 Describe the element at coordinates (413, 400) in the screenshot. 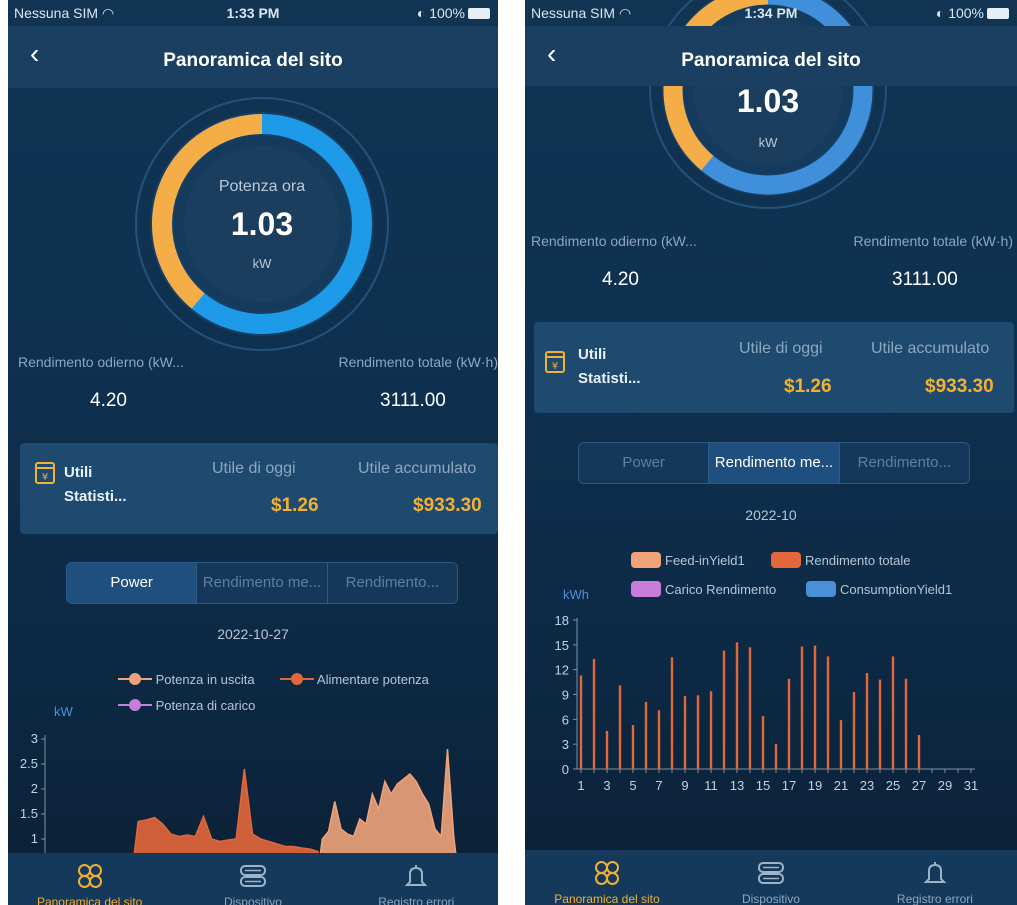

I see `total-yield-value: 3111.00` at that location.